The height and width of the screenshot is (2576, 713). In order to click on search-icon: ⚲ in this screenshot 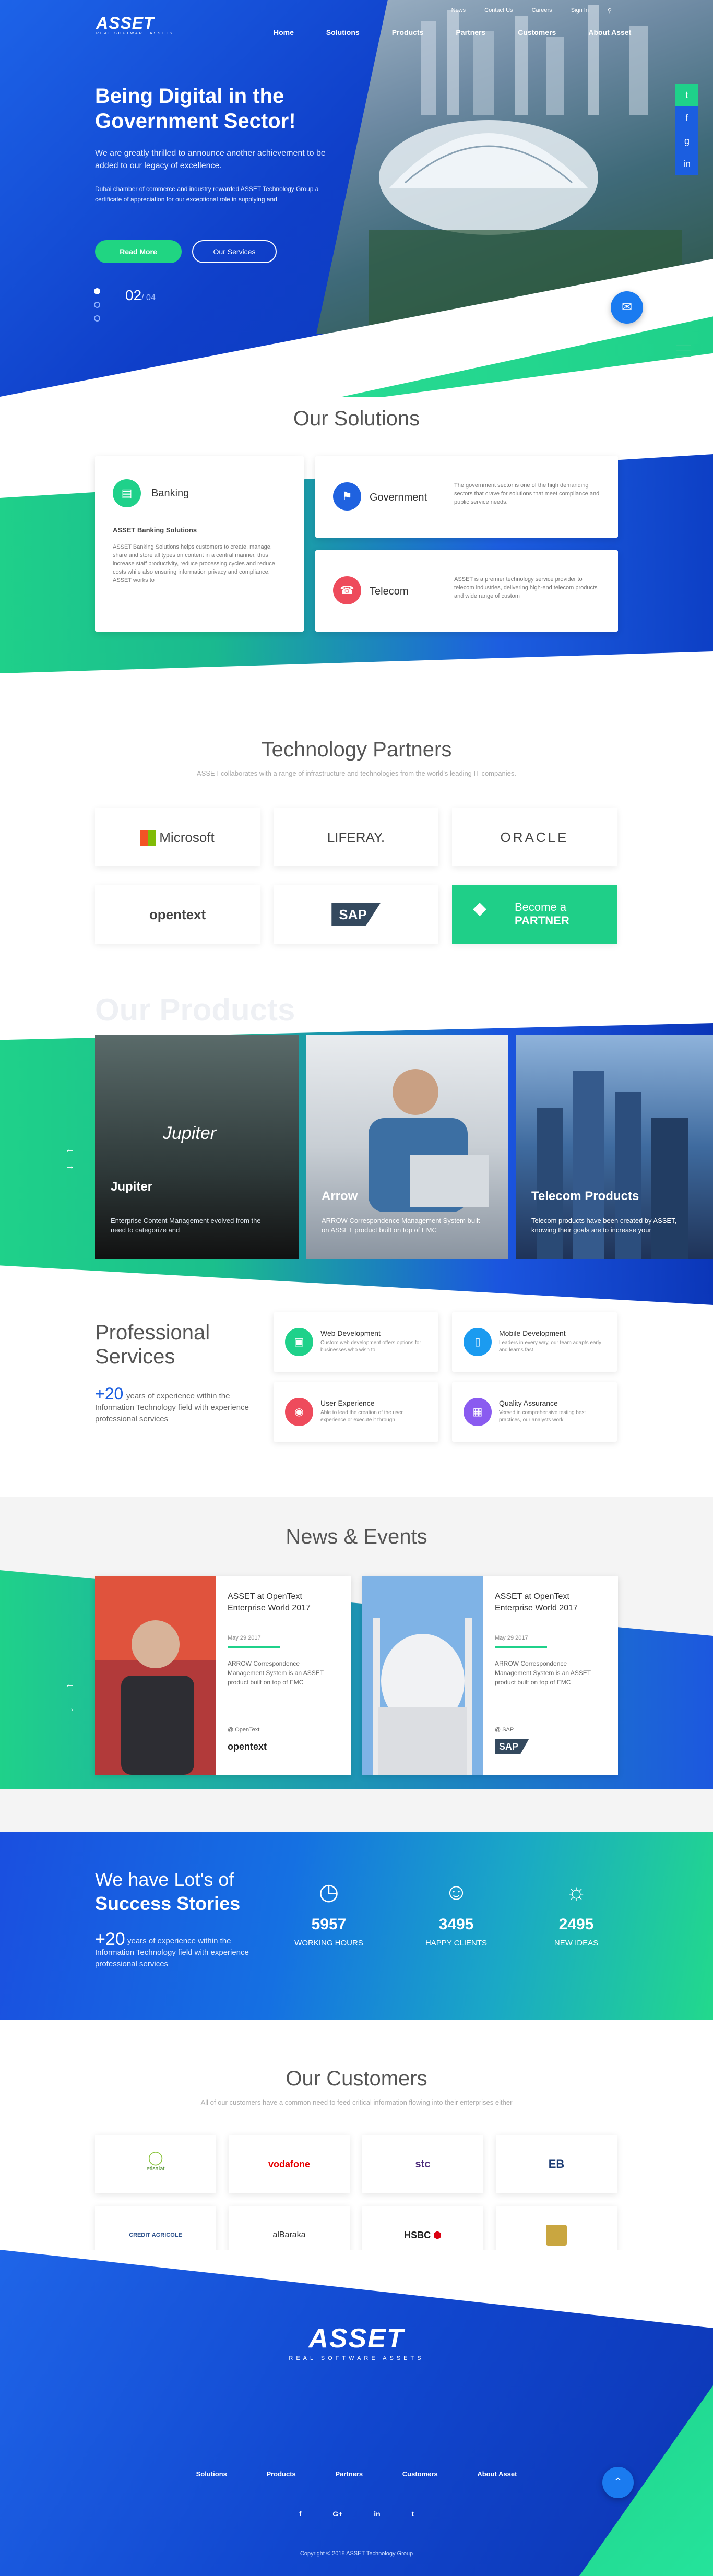, I will do `click(609, 10)`.